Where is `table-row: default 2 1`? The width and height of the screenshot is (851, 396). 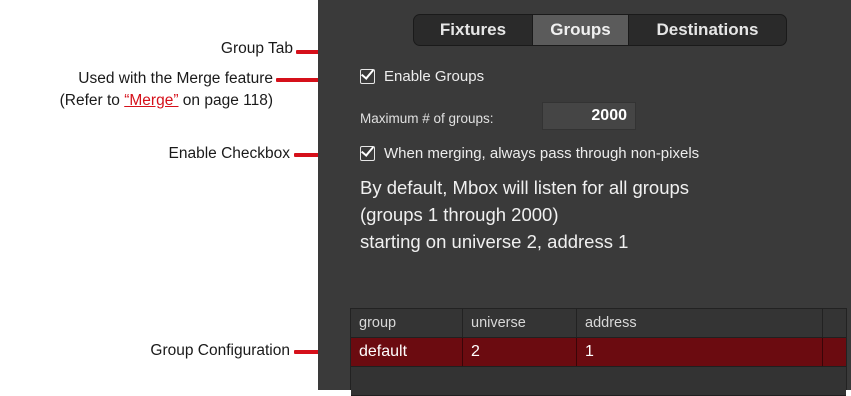
table-row: default 2 1 is located at coordinates (598, 352).